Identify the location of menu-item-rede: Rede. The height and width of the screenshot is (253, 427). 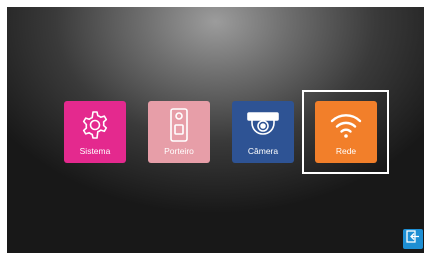
(346, 132).